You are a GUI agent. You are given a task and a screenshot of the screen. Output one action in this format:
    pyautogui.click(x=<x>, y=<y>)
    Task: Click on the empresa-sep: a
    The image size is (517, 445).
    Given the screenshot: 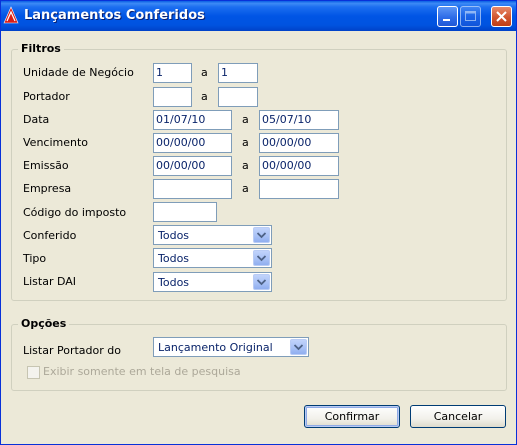 What is the action you would take?
    pyautogui.click(x=245, y=188)
    